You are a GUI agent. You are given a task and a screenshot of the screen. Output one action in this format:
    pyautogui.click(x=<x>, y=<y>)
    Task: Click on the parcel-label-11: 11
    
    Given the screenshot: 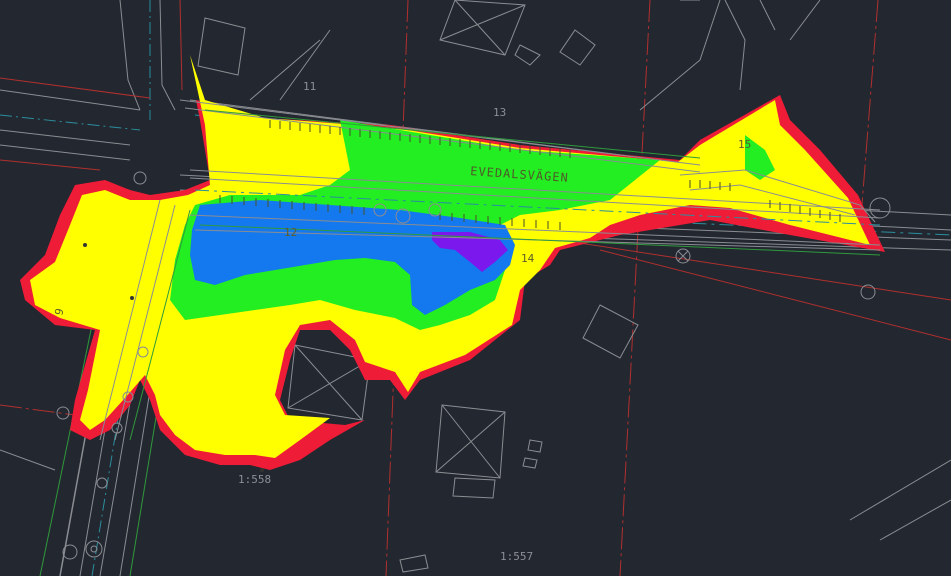 What is the action you would take?
    pyautogui.click(x=309, y=86)
    